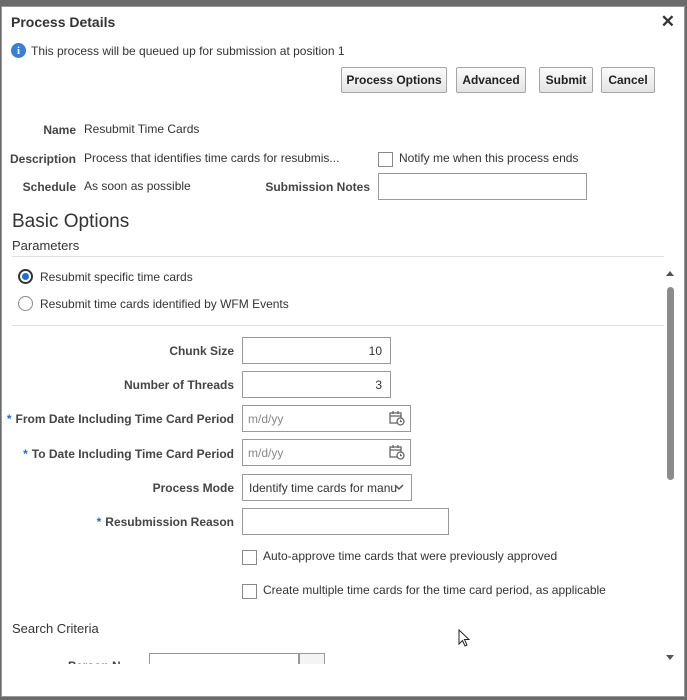 This screenshot has height=700, width=687. I want to click on submission-notes-input, so click(482, 186).